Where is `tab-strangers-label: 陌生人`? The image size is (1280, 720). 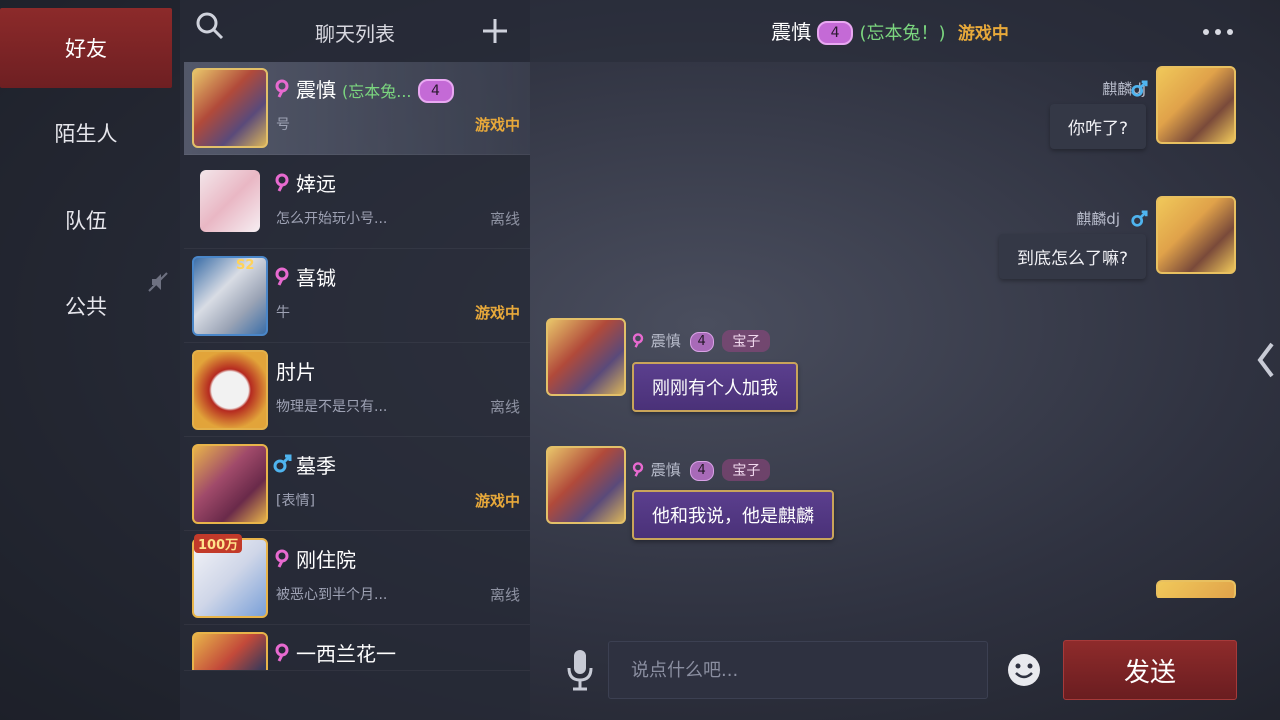 tab-strangers-label: 陌生人 is located at coordinates (86, 134).